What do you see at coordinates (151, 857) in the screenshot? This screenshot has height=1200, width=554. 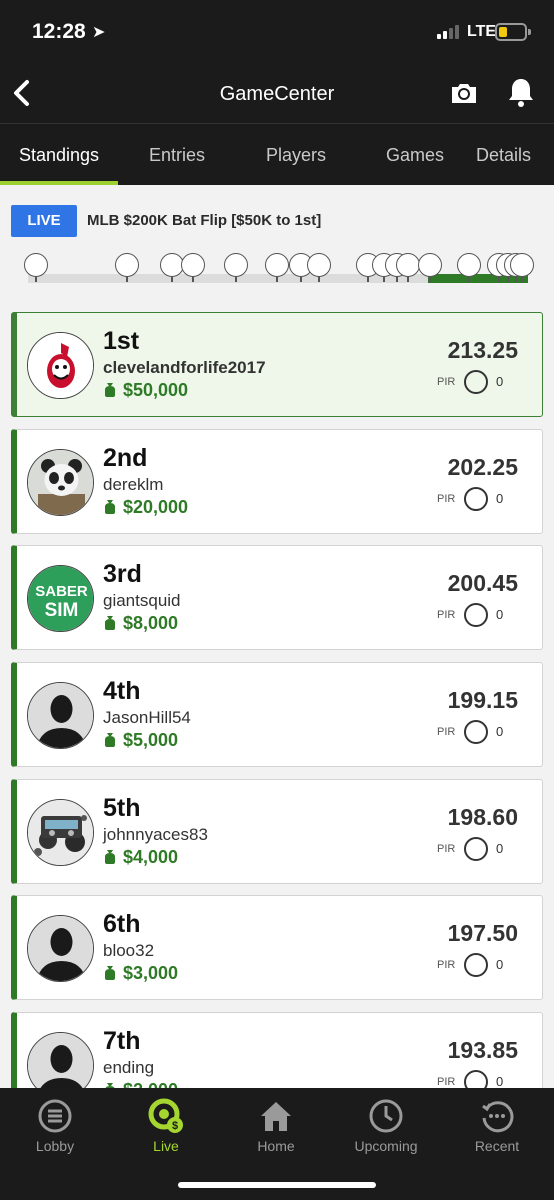 I see `prize-text: $4,000` at bounding box center [151, 857].